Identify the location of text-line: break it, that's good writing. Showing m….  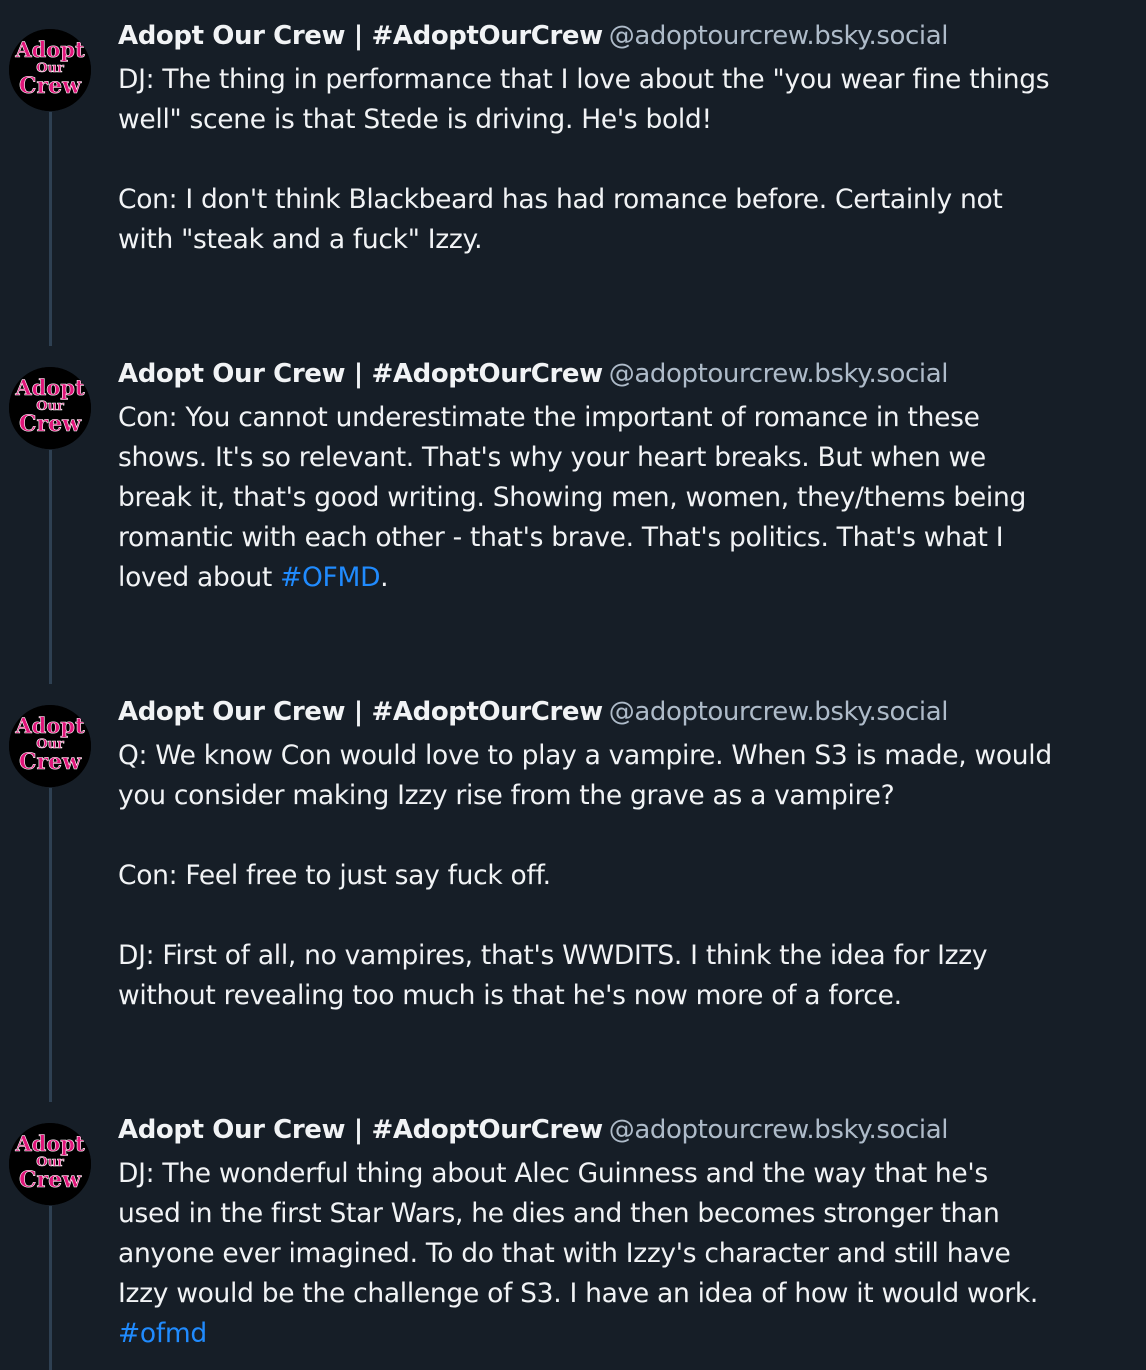
(572, 497).